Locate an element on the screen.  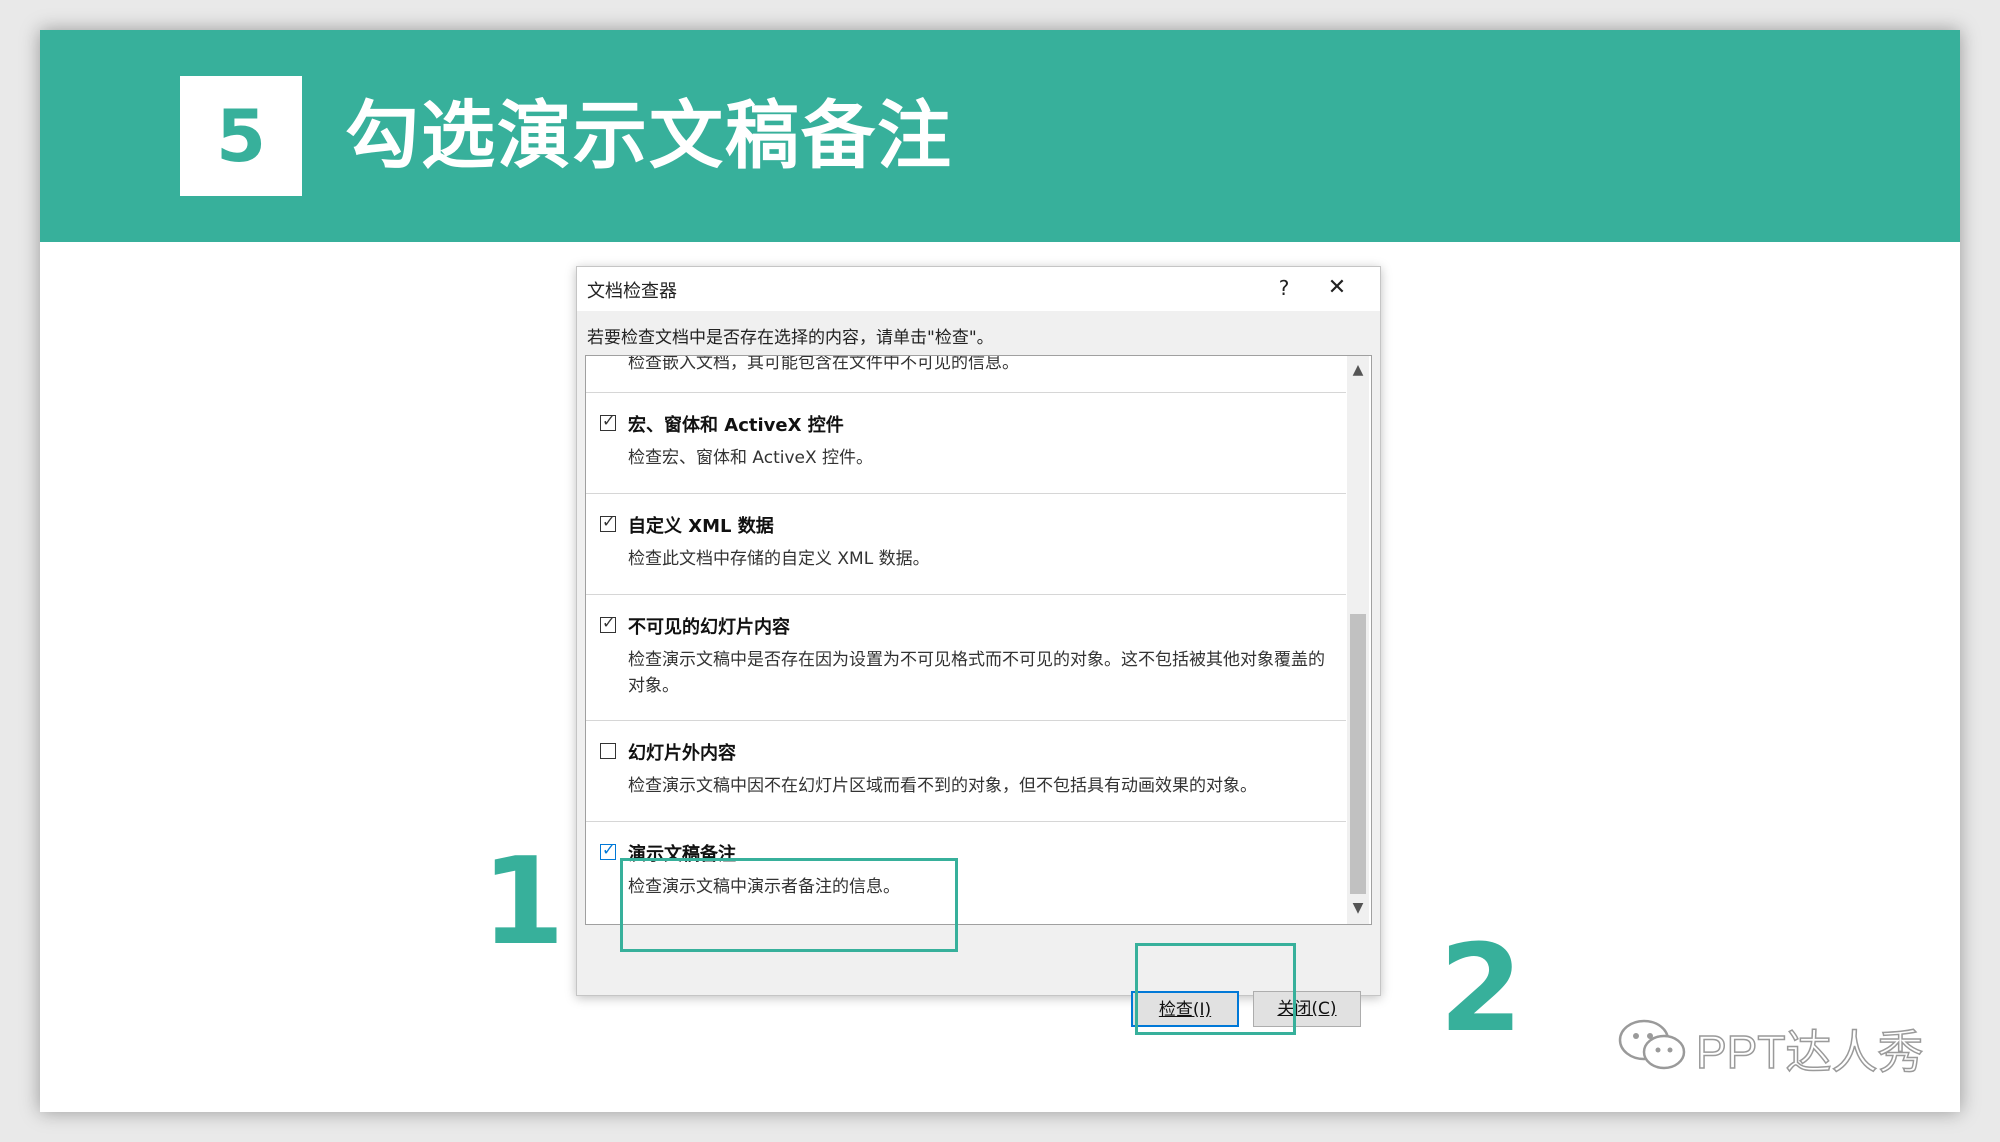
macros-checkbox: ✓ is located at coordinates (608, 421).